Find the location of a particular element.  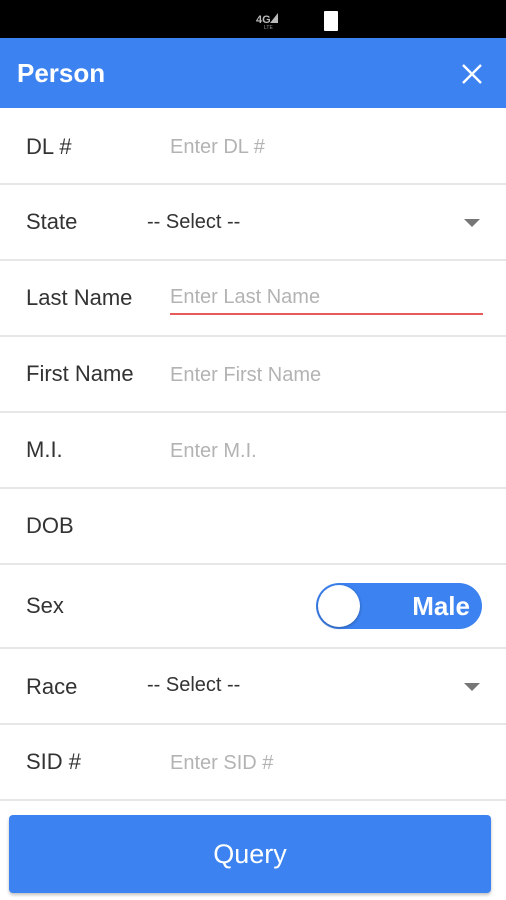

mi-row: M.I. is located at coordinates (253, 451).